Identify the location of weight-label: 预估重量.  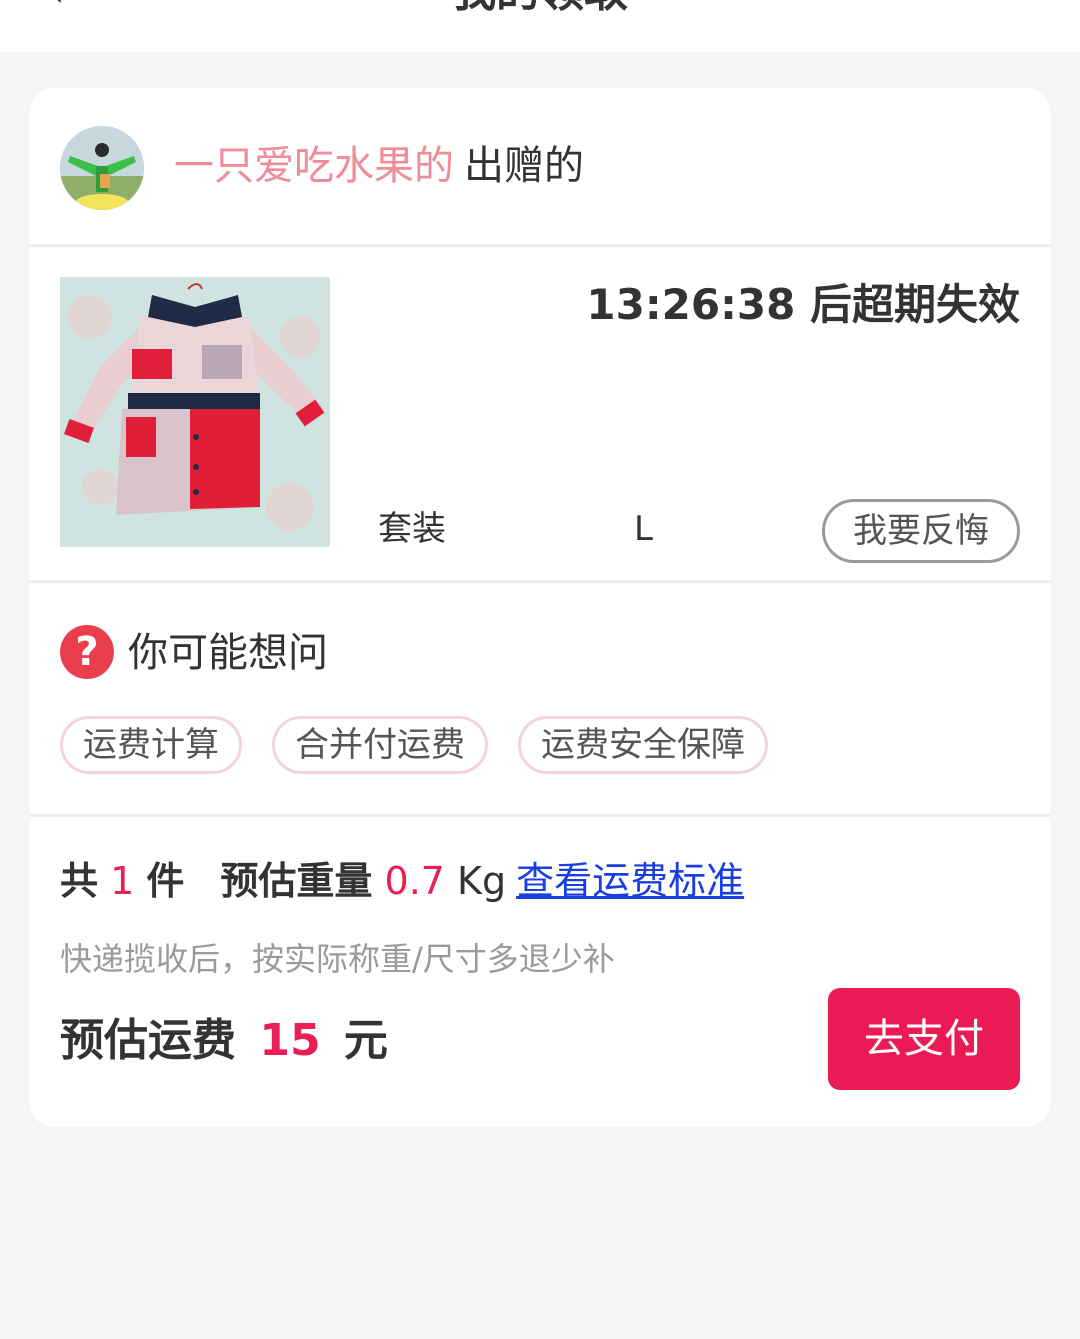
(296, 881).